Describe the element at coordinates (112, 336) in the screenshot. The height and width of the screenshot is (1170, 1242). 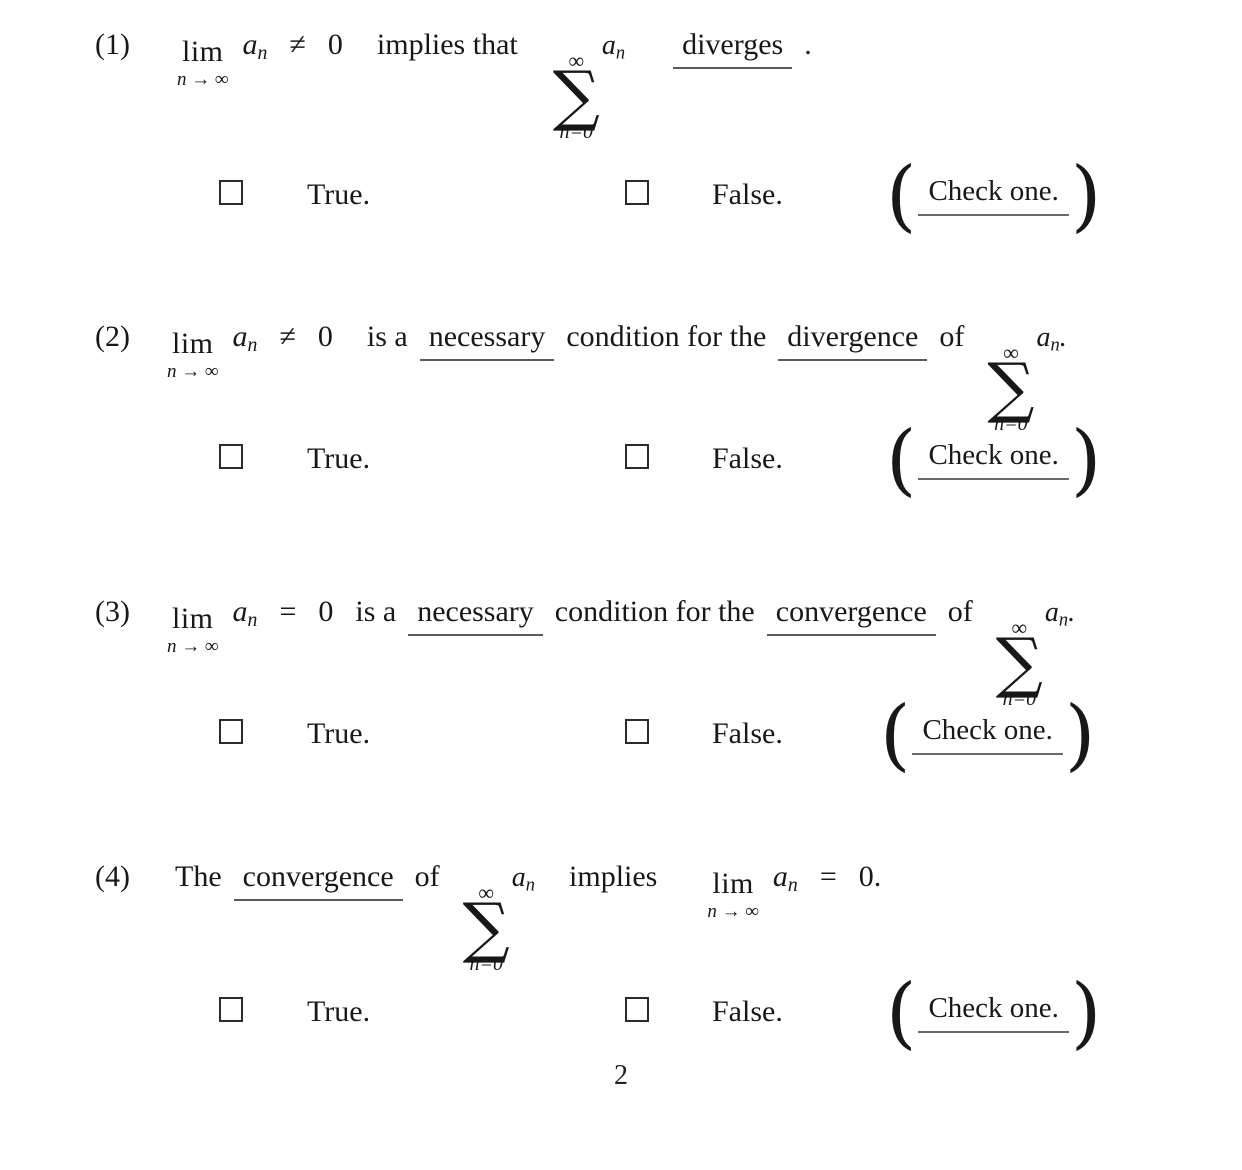
I see `question-2-number: (2)` at that location.